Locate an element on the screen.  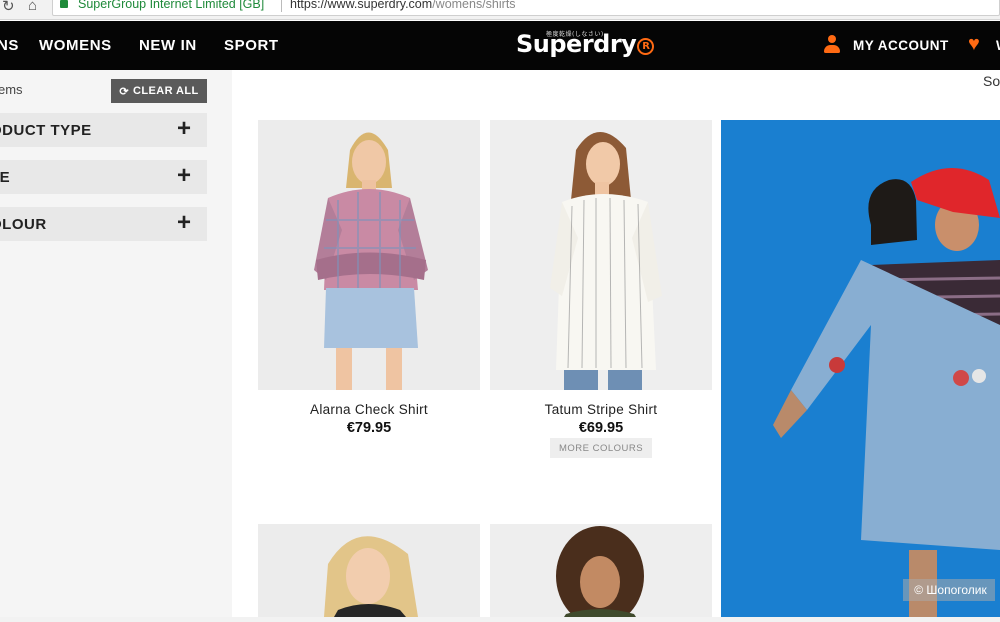
bottom-strip is located at coordinates (500, 619).